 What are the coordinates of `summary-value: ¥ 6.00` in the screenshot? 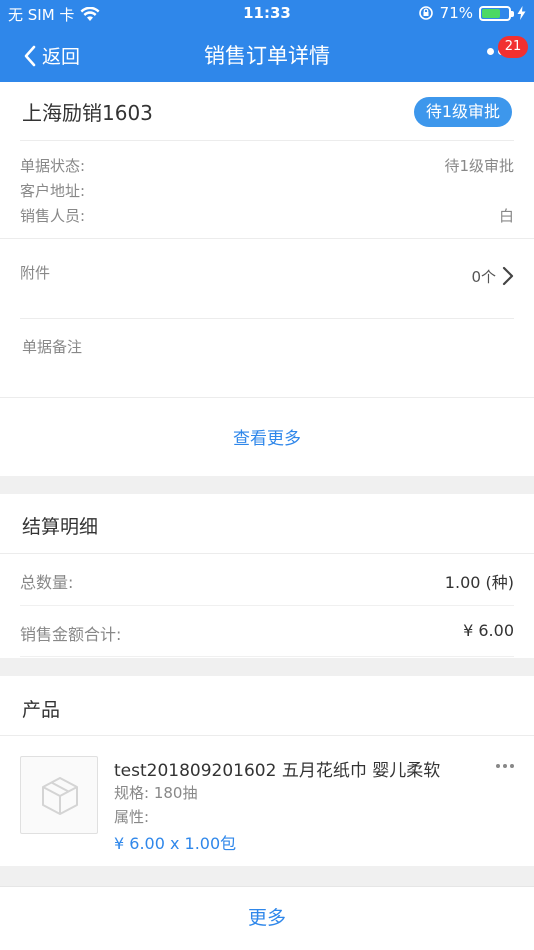 It's located at (488, 630).